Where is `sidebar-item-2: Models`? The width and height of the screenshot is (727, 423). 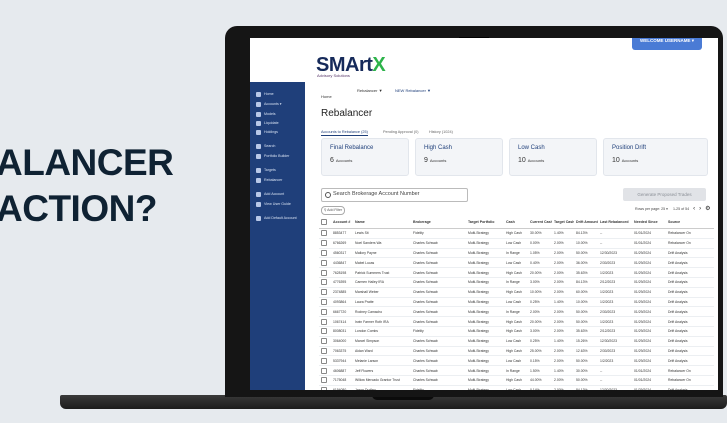
sidebar-item-2: Models is located at coordinates (277, 114).